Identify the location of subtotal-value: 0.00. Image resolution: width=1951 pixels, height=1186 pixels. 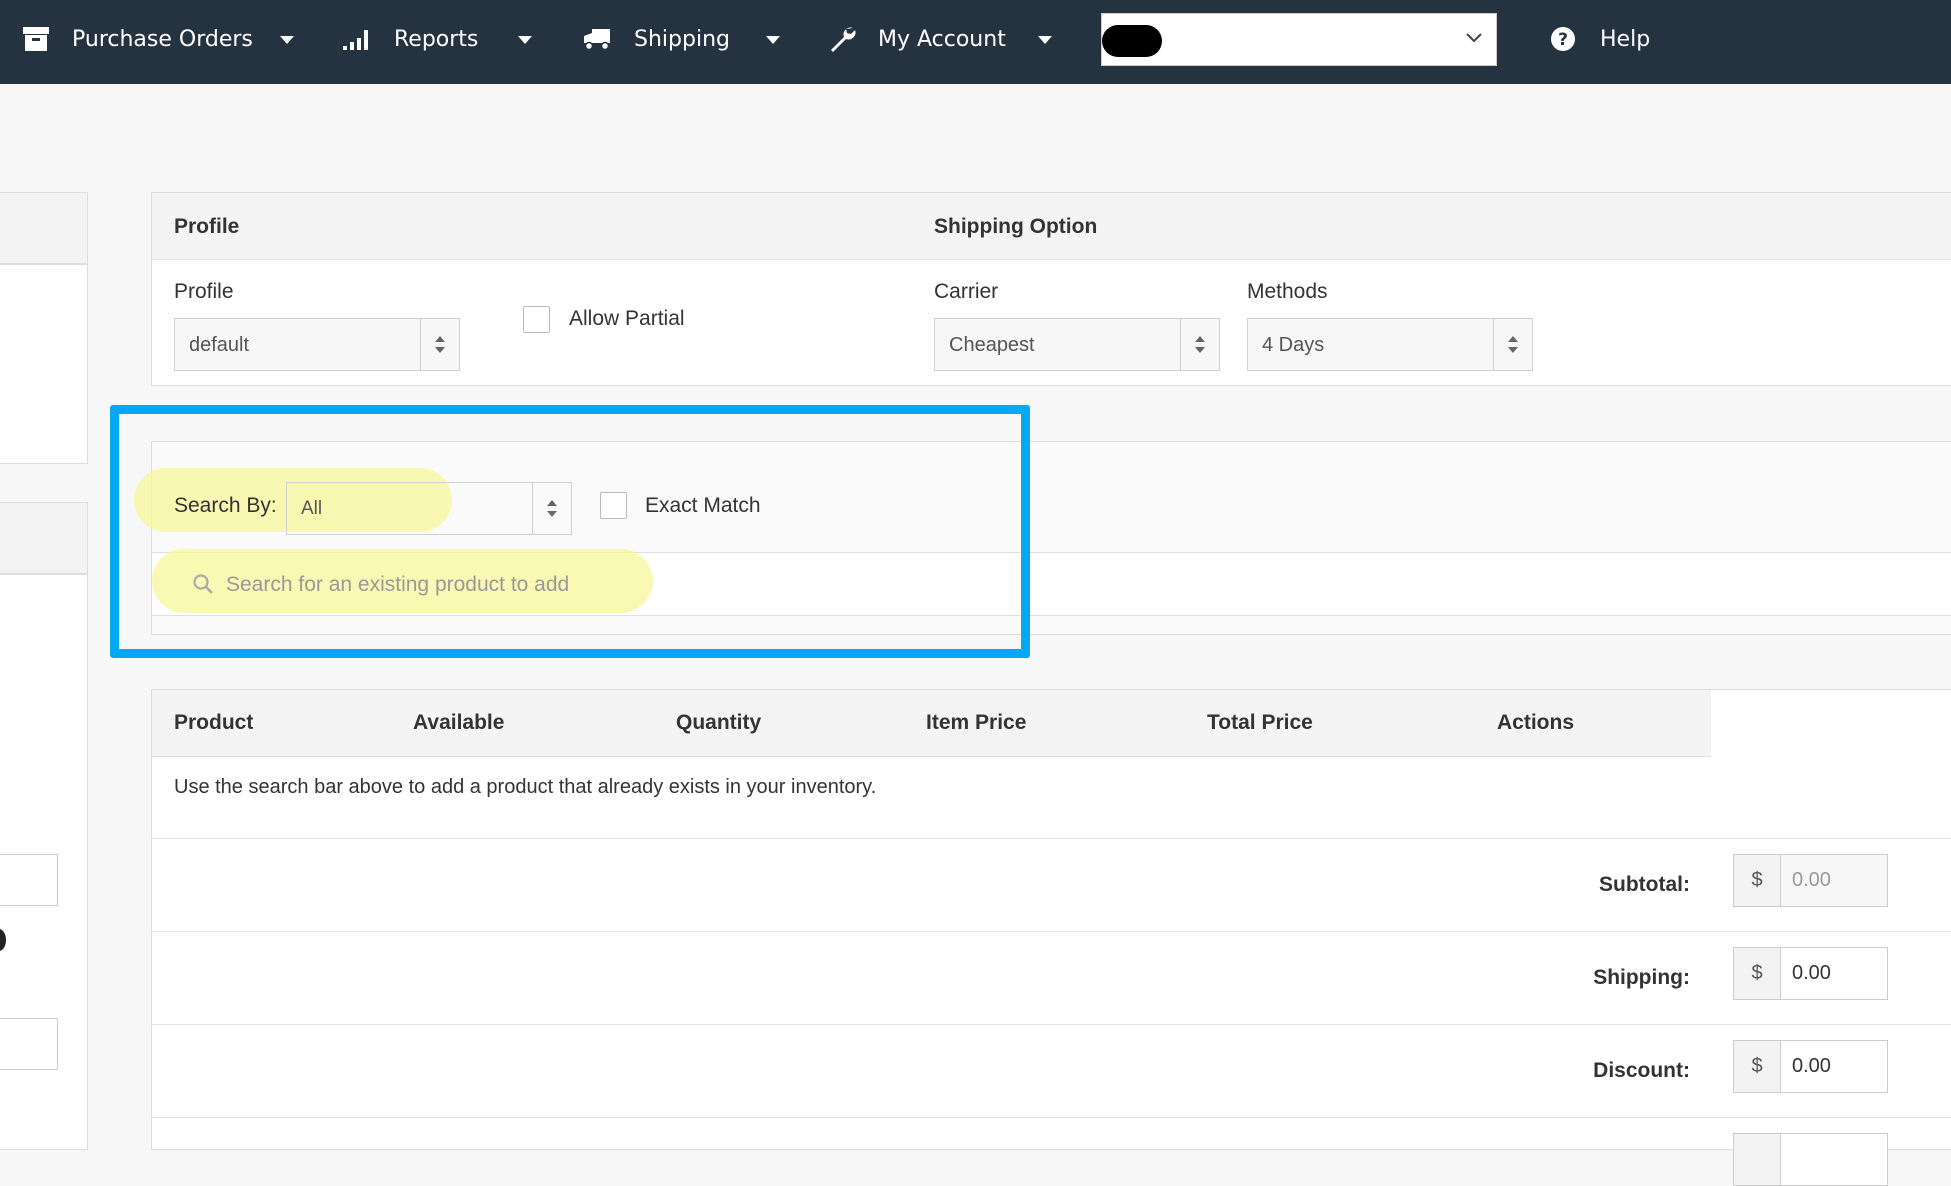
(1811, 880).